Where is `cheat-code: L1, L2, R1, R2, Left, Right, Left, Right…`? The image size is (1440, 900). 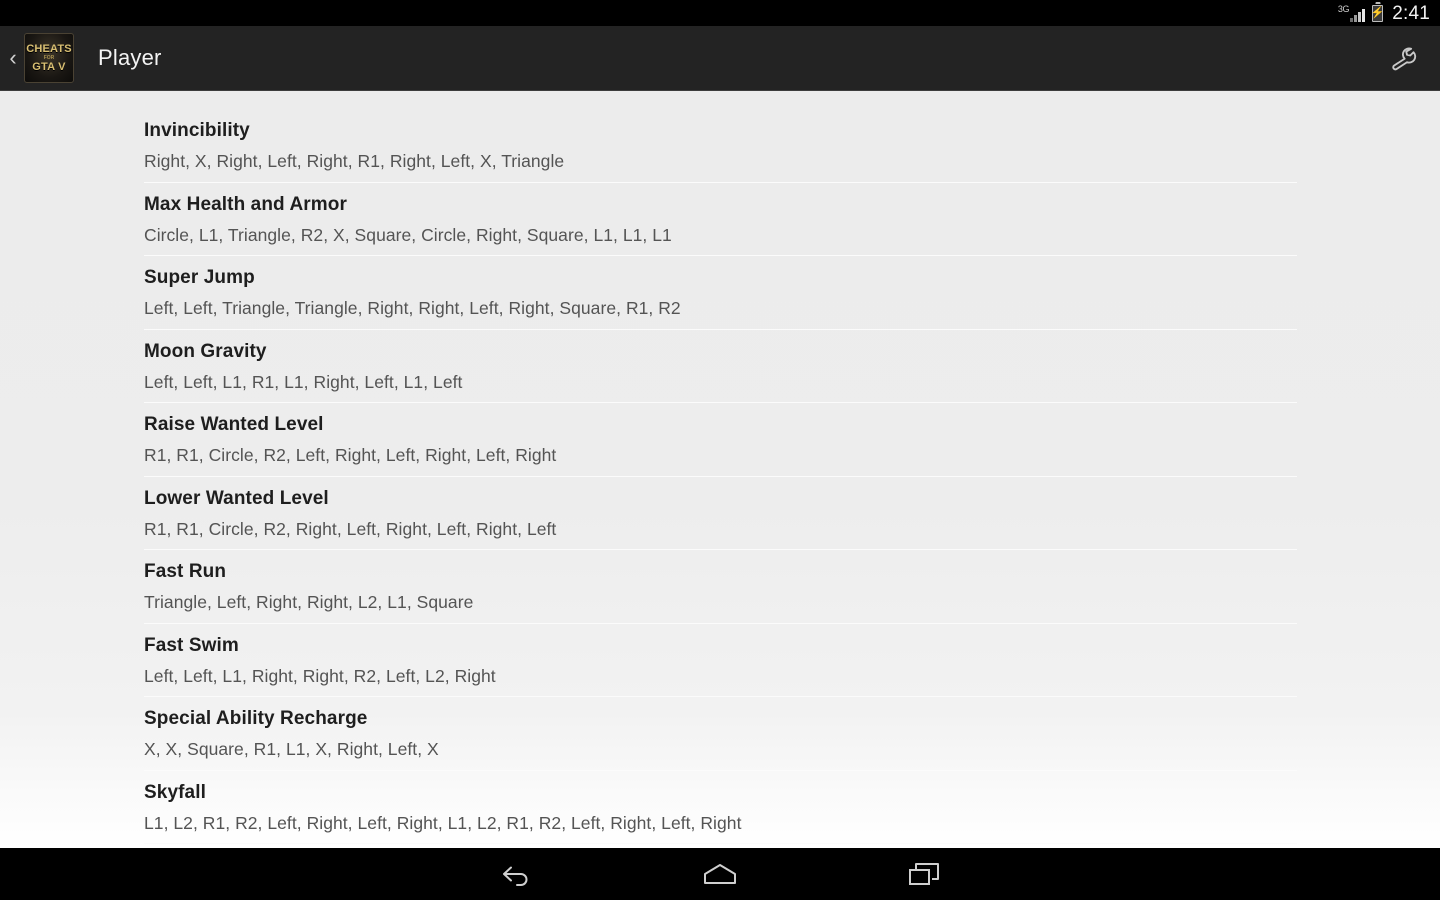
cheat-code: L1, L2, R1, R2, Left, Right, Left, Right… is located at coordinates (443, 822).